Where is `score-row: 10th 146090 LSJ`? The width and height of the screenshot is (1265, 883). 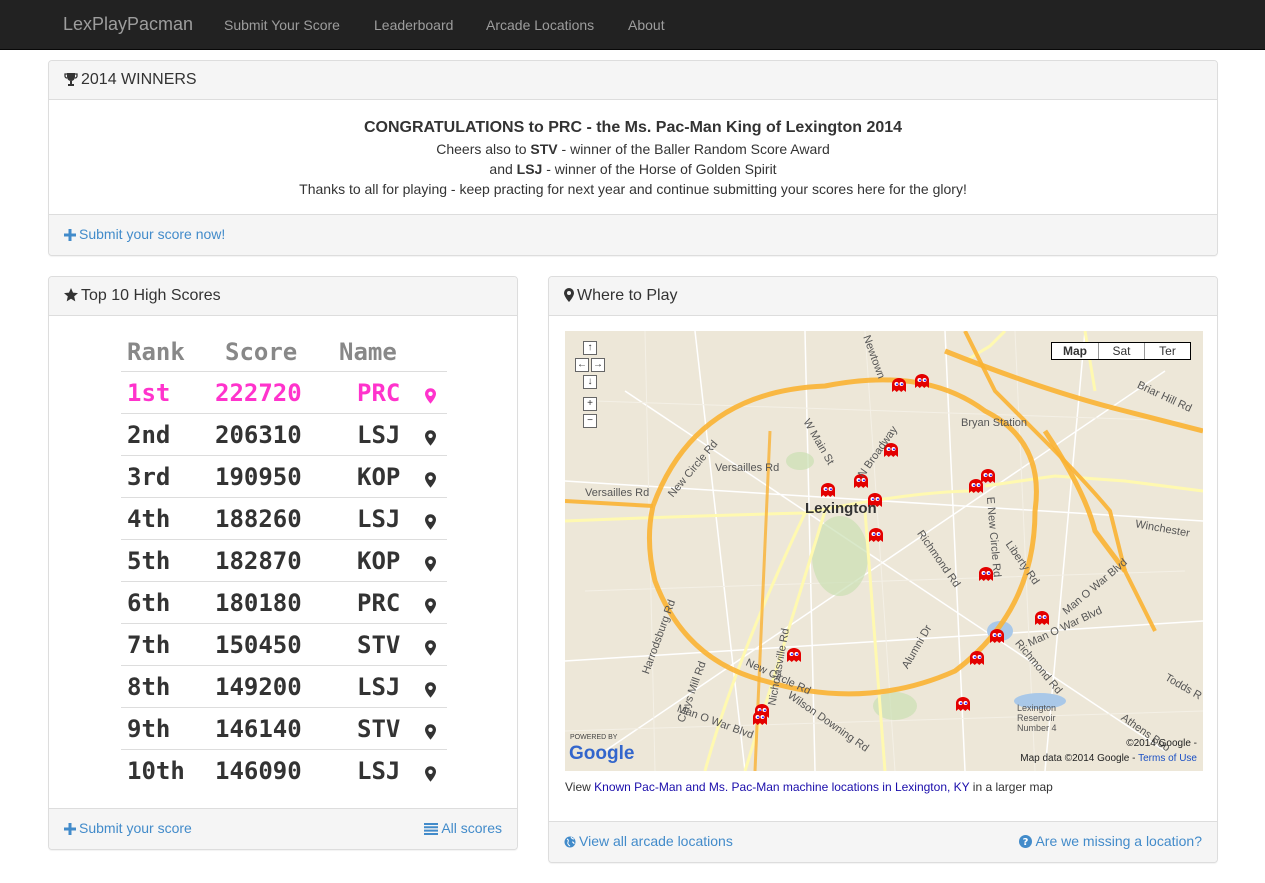
score-row: 10th 146090 LSJ is located at coordinates (284, 770).